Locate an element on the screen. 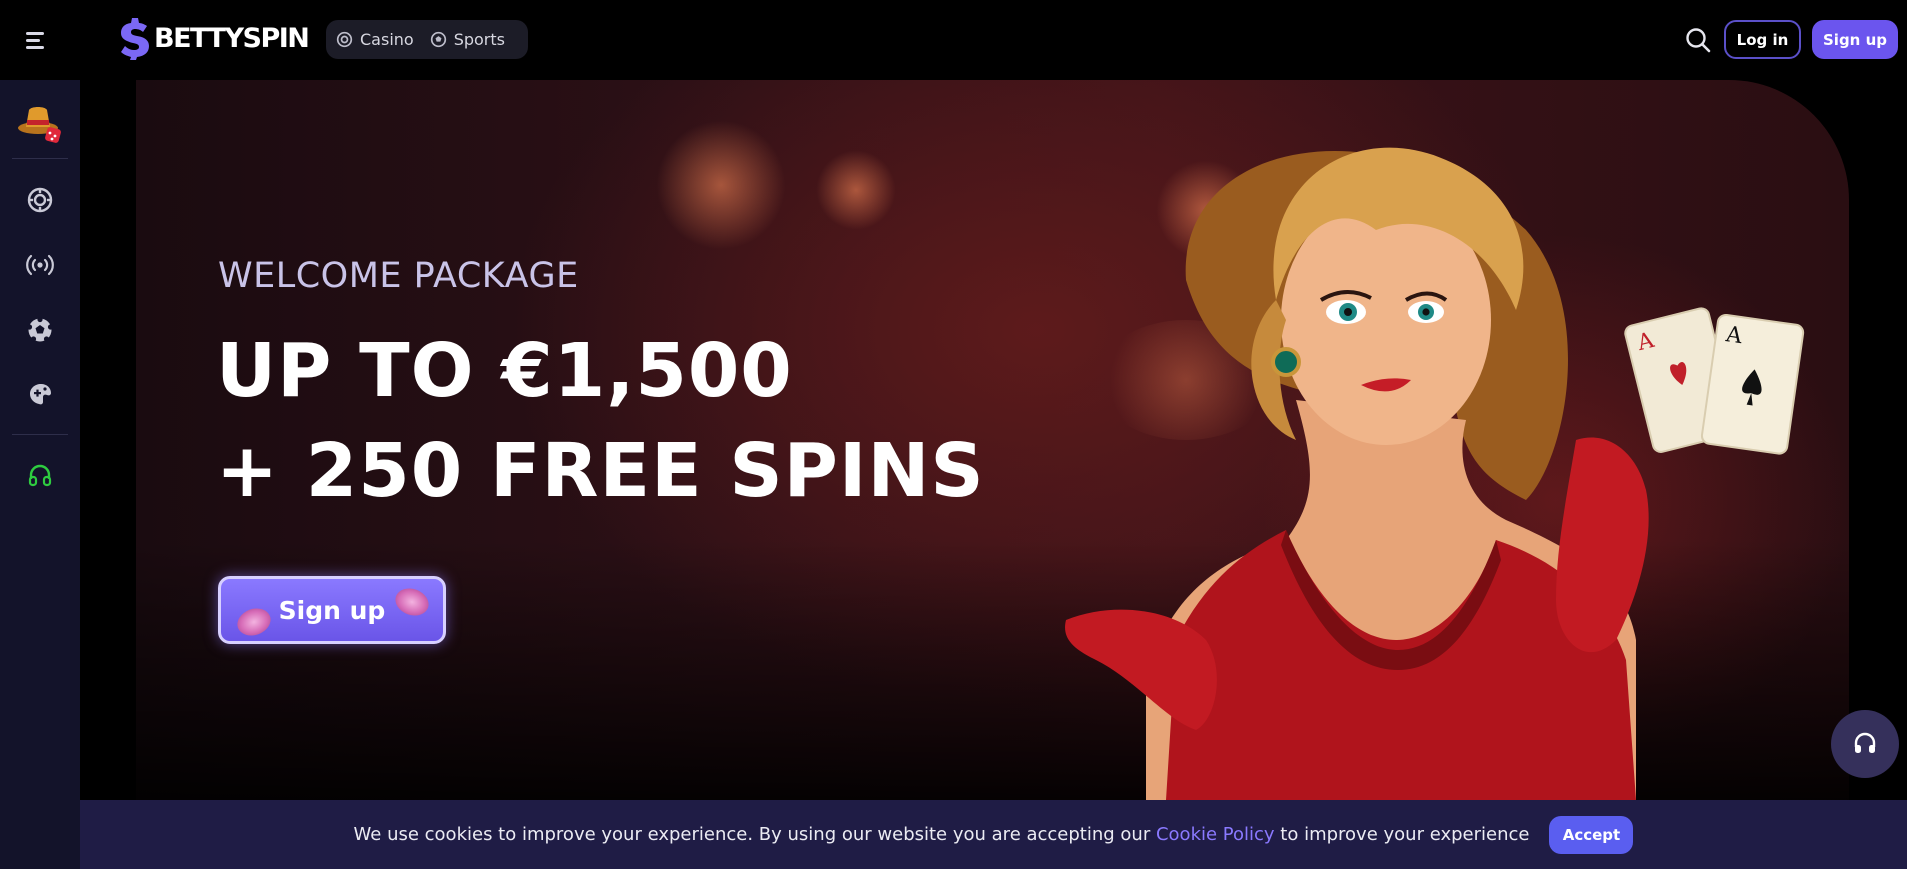 This screenshot has height=869, width=1907. nav-casino-label: Casino is located at coordinates (387, 39).